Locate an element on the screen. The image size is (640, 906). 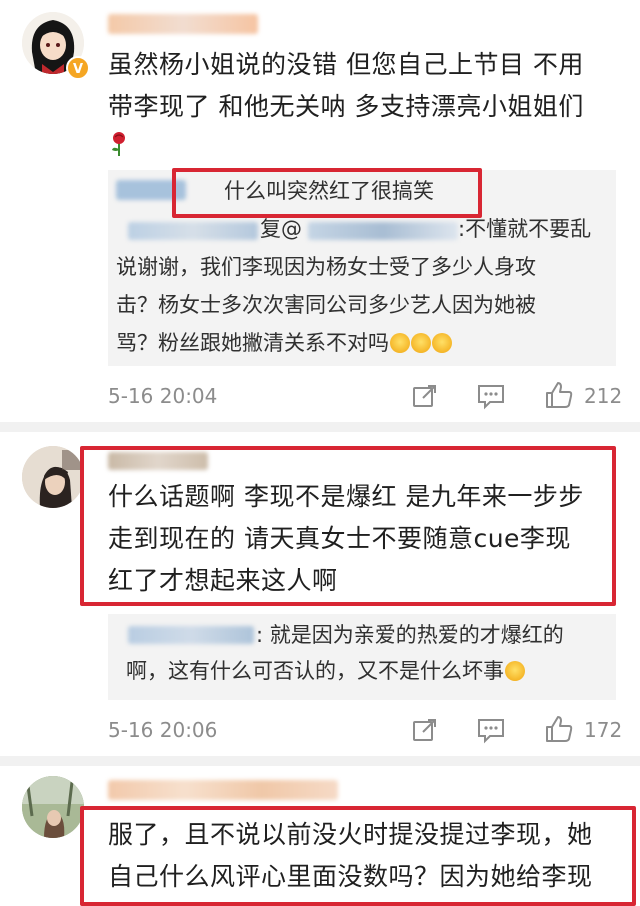
reply-line: 击？杨女士多次次害同公司多少艺人因为她被 is located at coordinates (326, 305).